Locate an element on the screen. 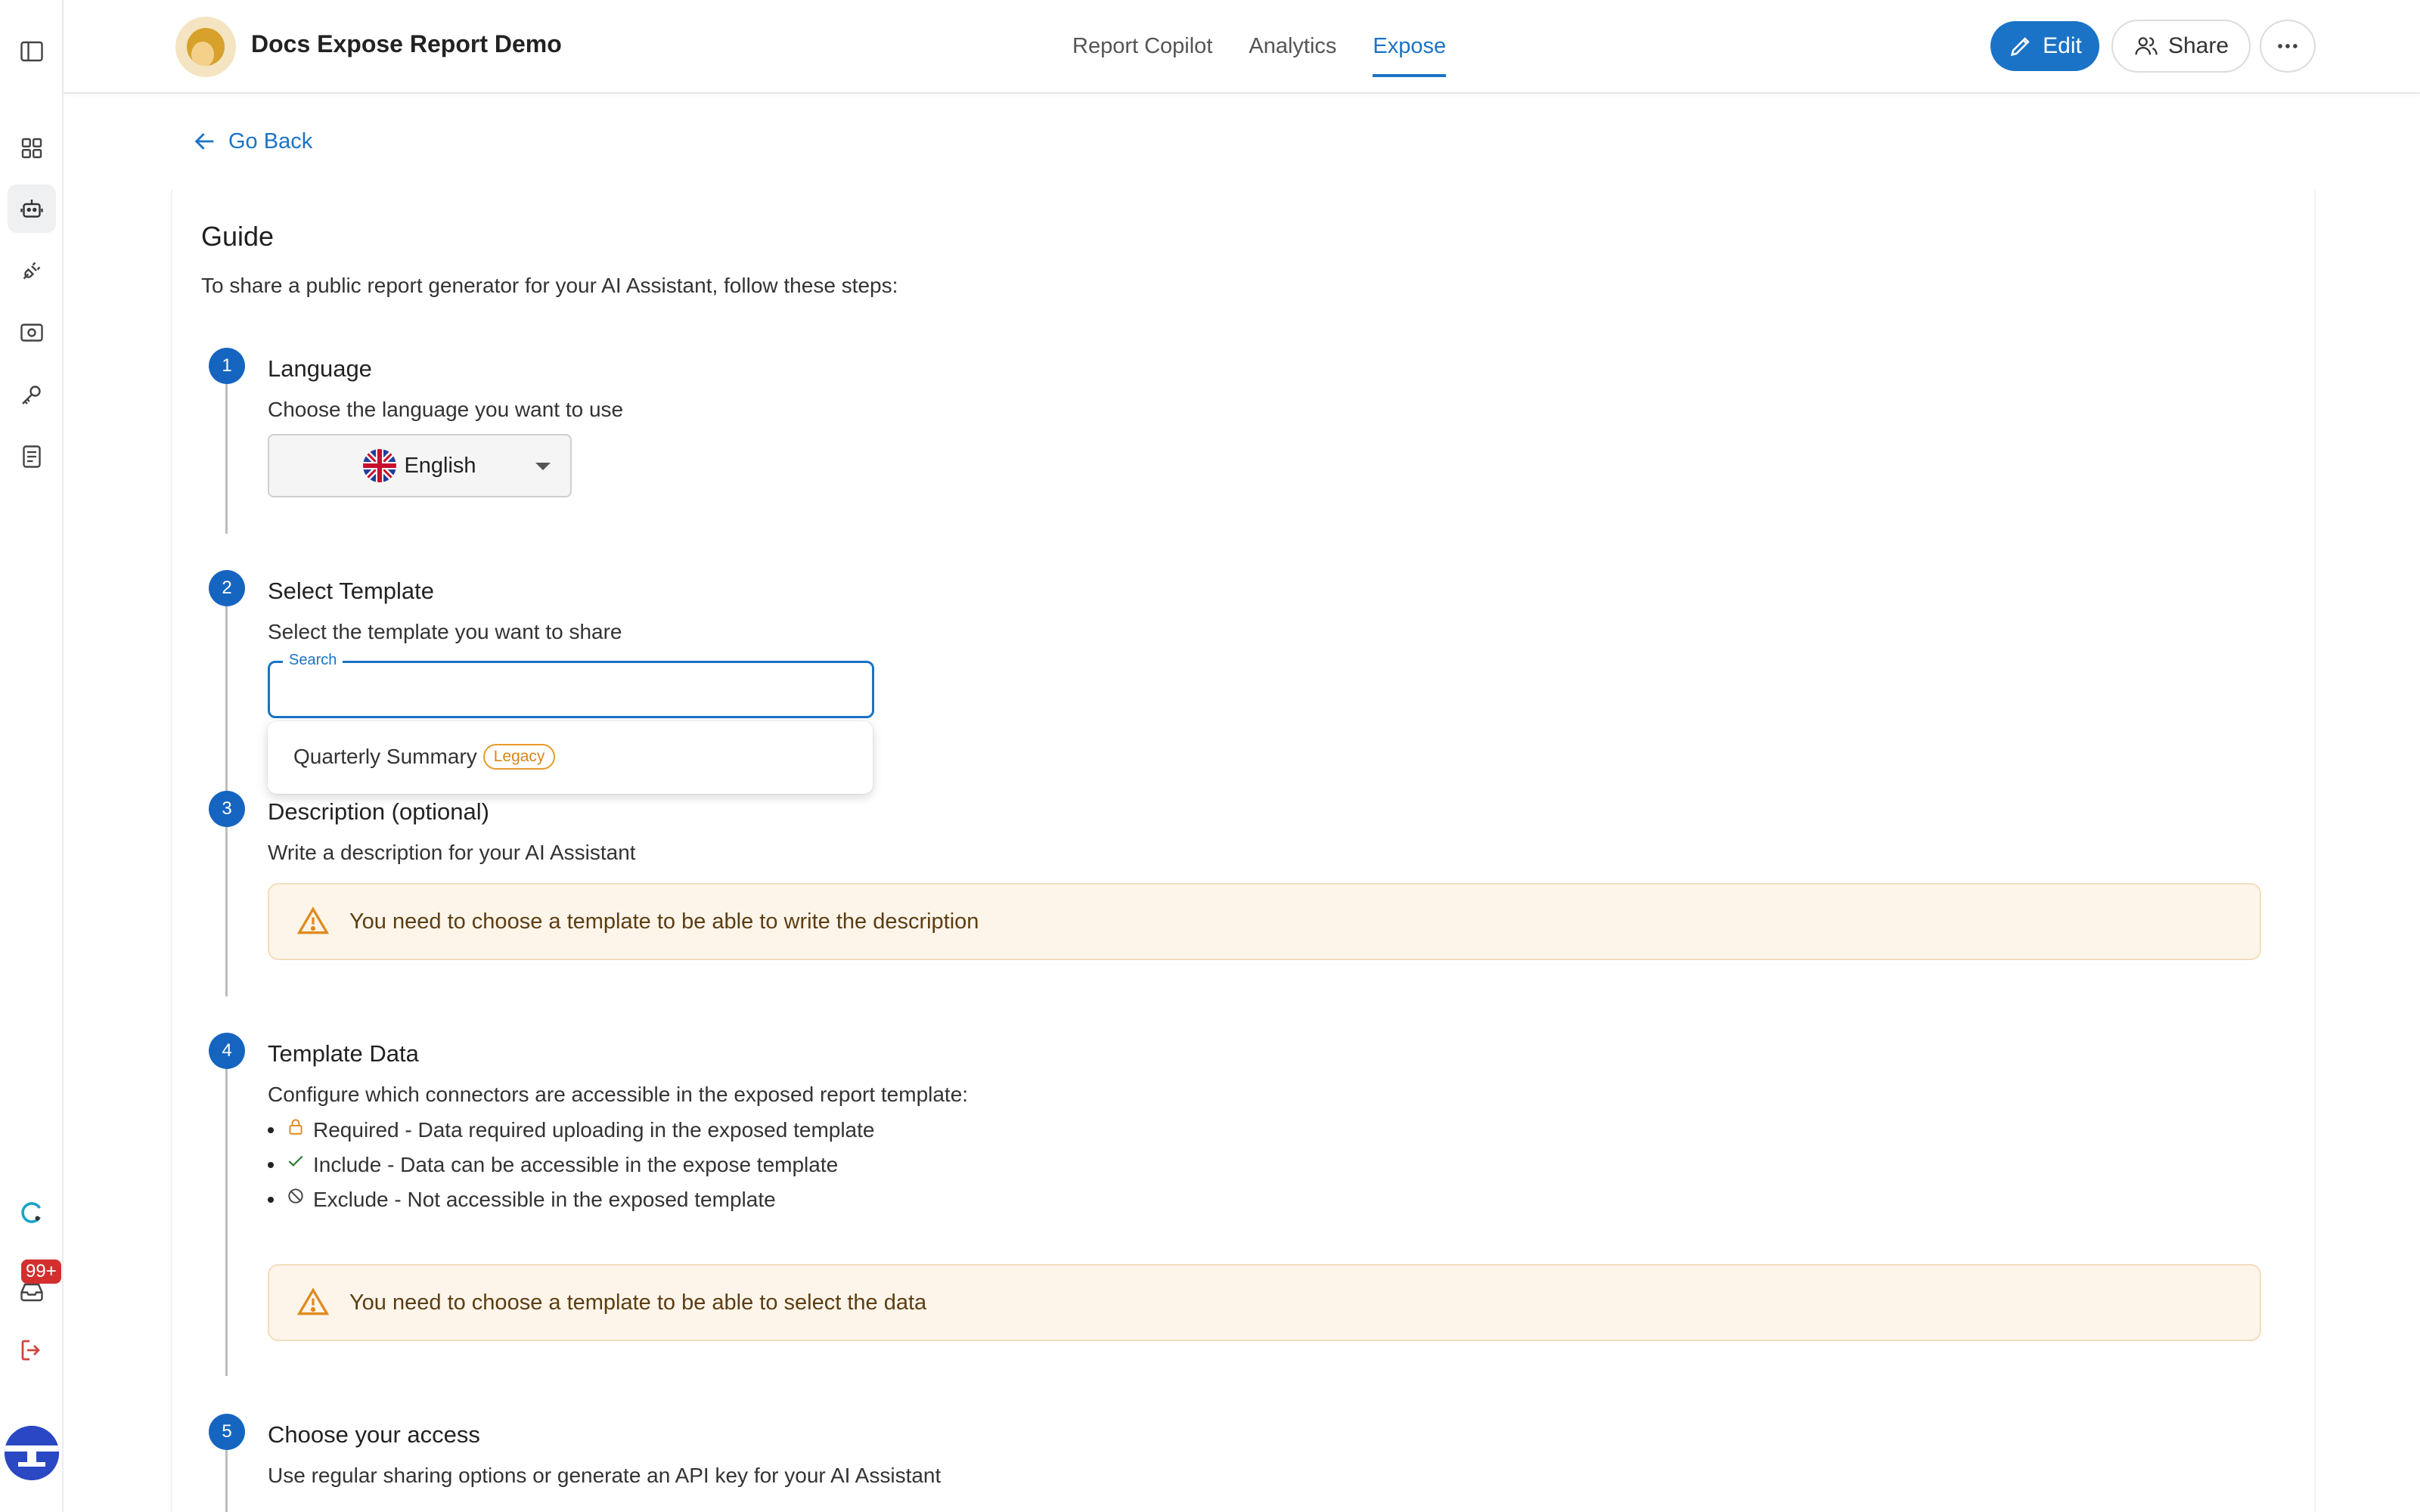  step-3-connector is located at coordinates (226, 911).